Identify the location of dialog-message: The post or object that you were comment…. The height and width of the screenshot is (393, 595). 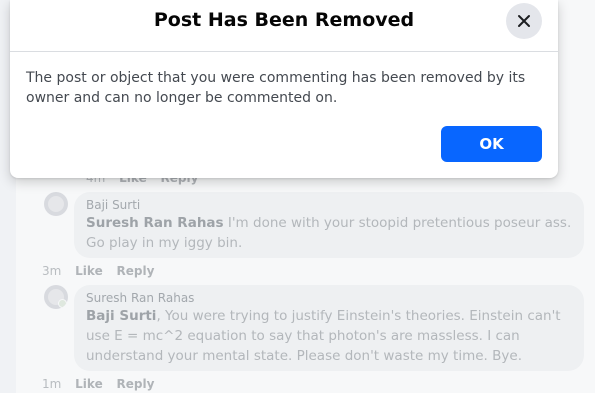
(276, 88).